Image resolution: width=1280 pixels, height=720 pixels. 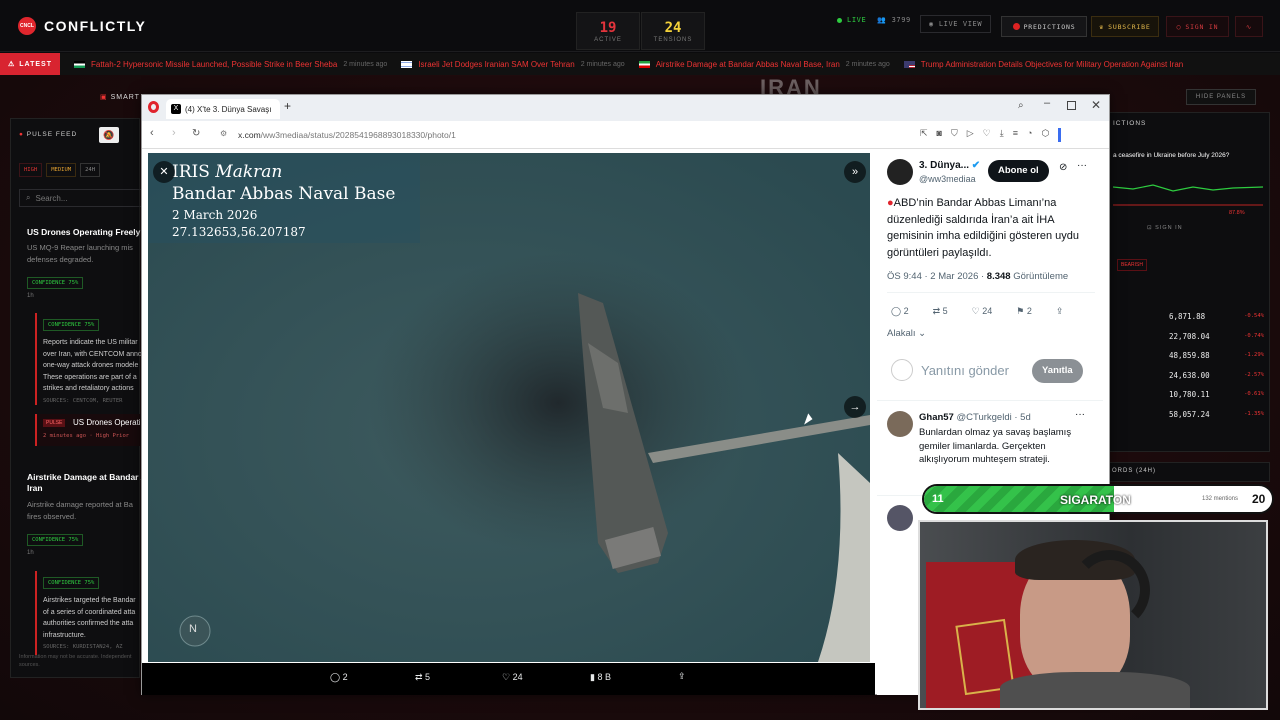 I want to click on tensions-label: TENSIONS, so click(x=673, y=40).